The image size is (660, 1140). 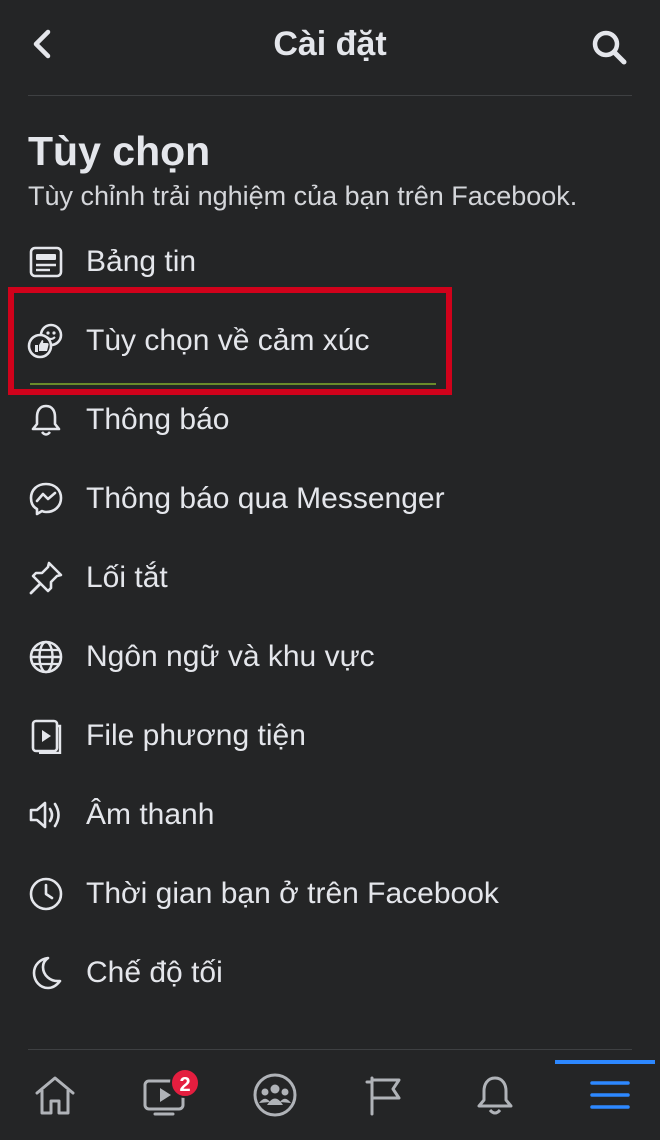 I want to click on tab-groups, so click(x=275, y=1095).